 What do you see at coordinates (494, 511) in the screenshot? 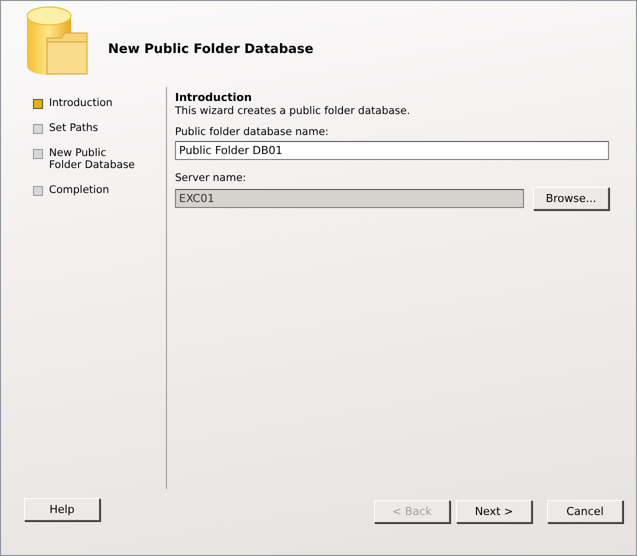
I see `footer-button: Next >` at bounding box center [494, 511].